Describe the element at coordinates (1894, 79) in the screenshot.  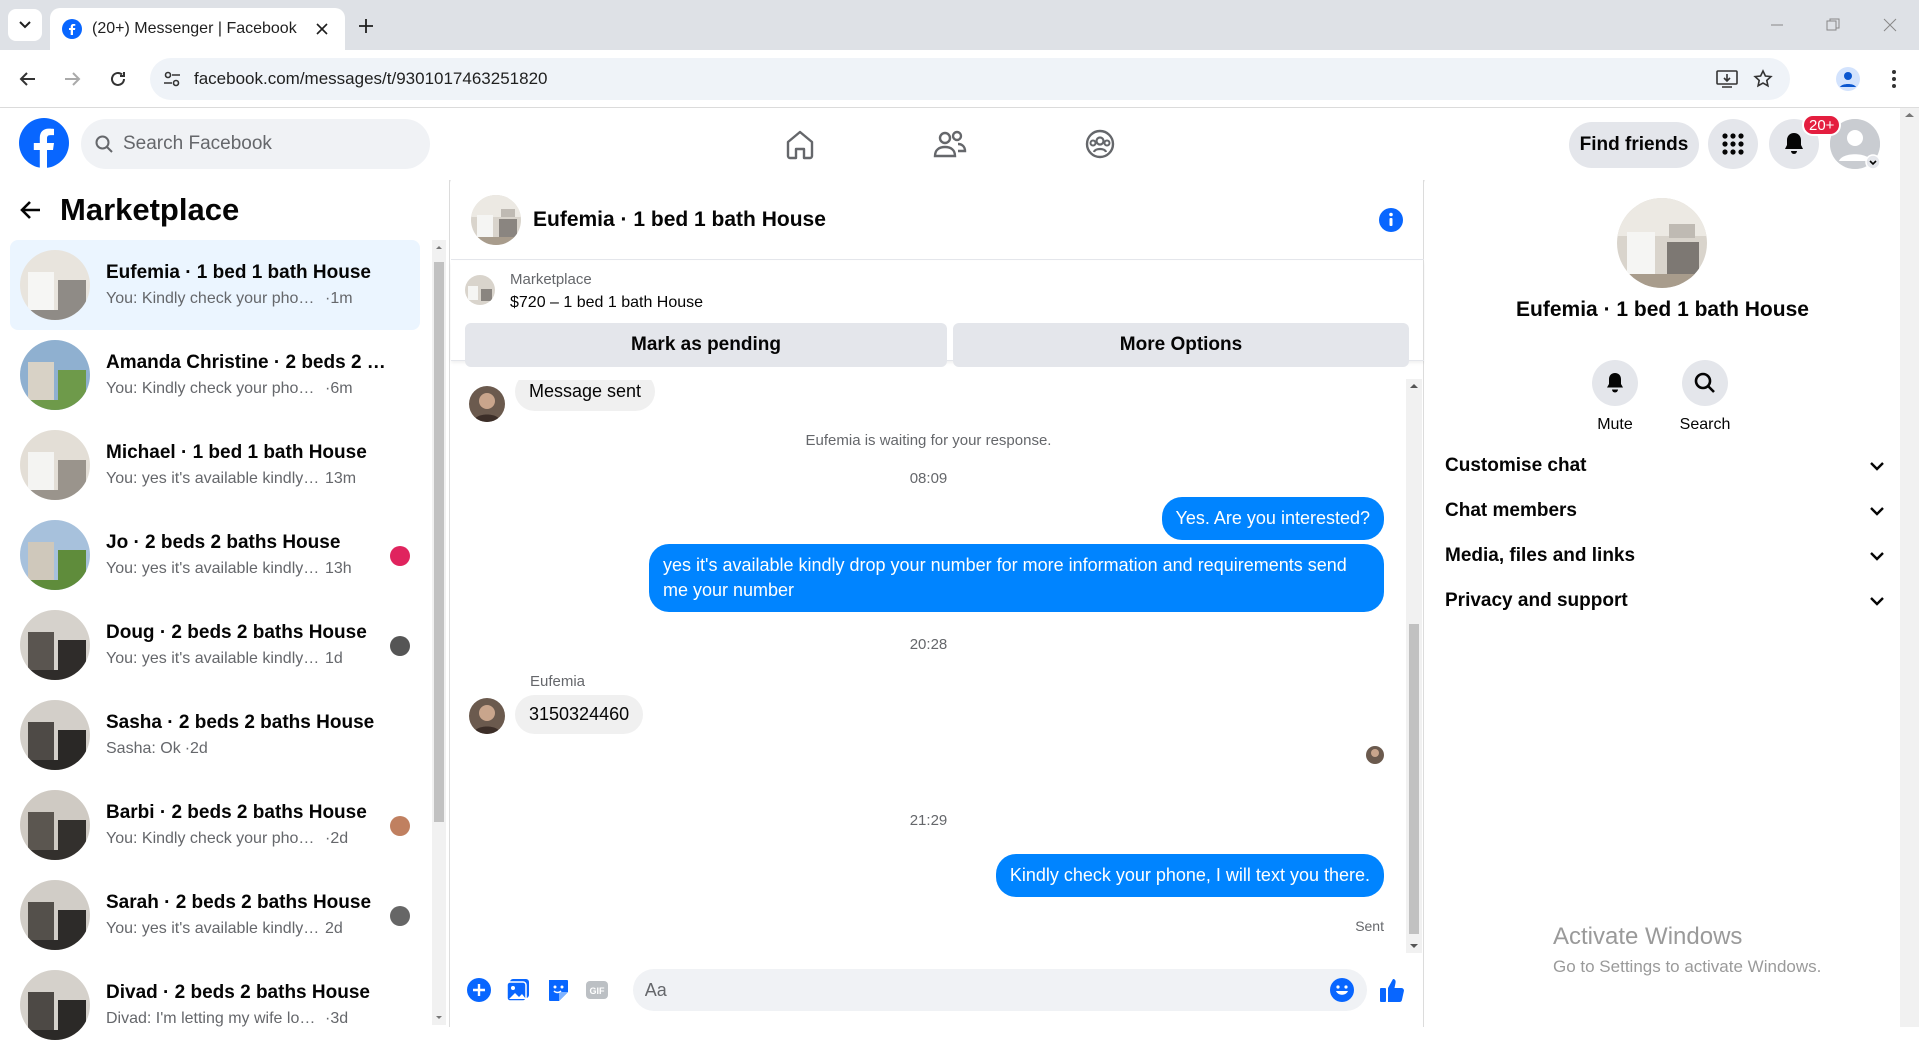
I see `kebab-menu-icon` at that location.